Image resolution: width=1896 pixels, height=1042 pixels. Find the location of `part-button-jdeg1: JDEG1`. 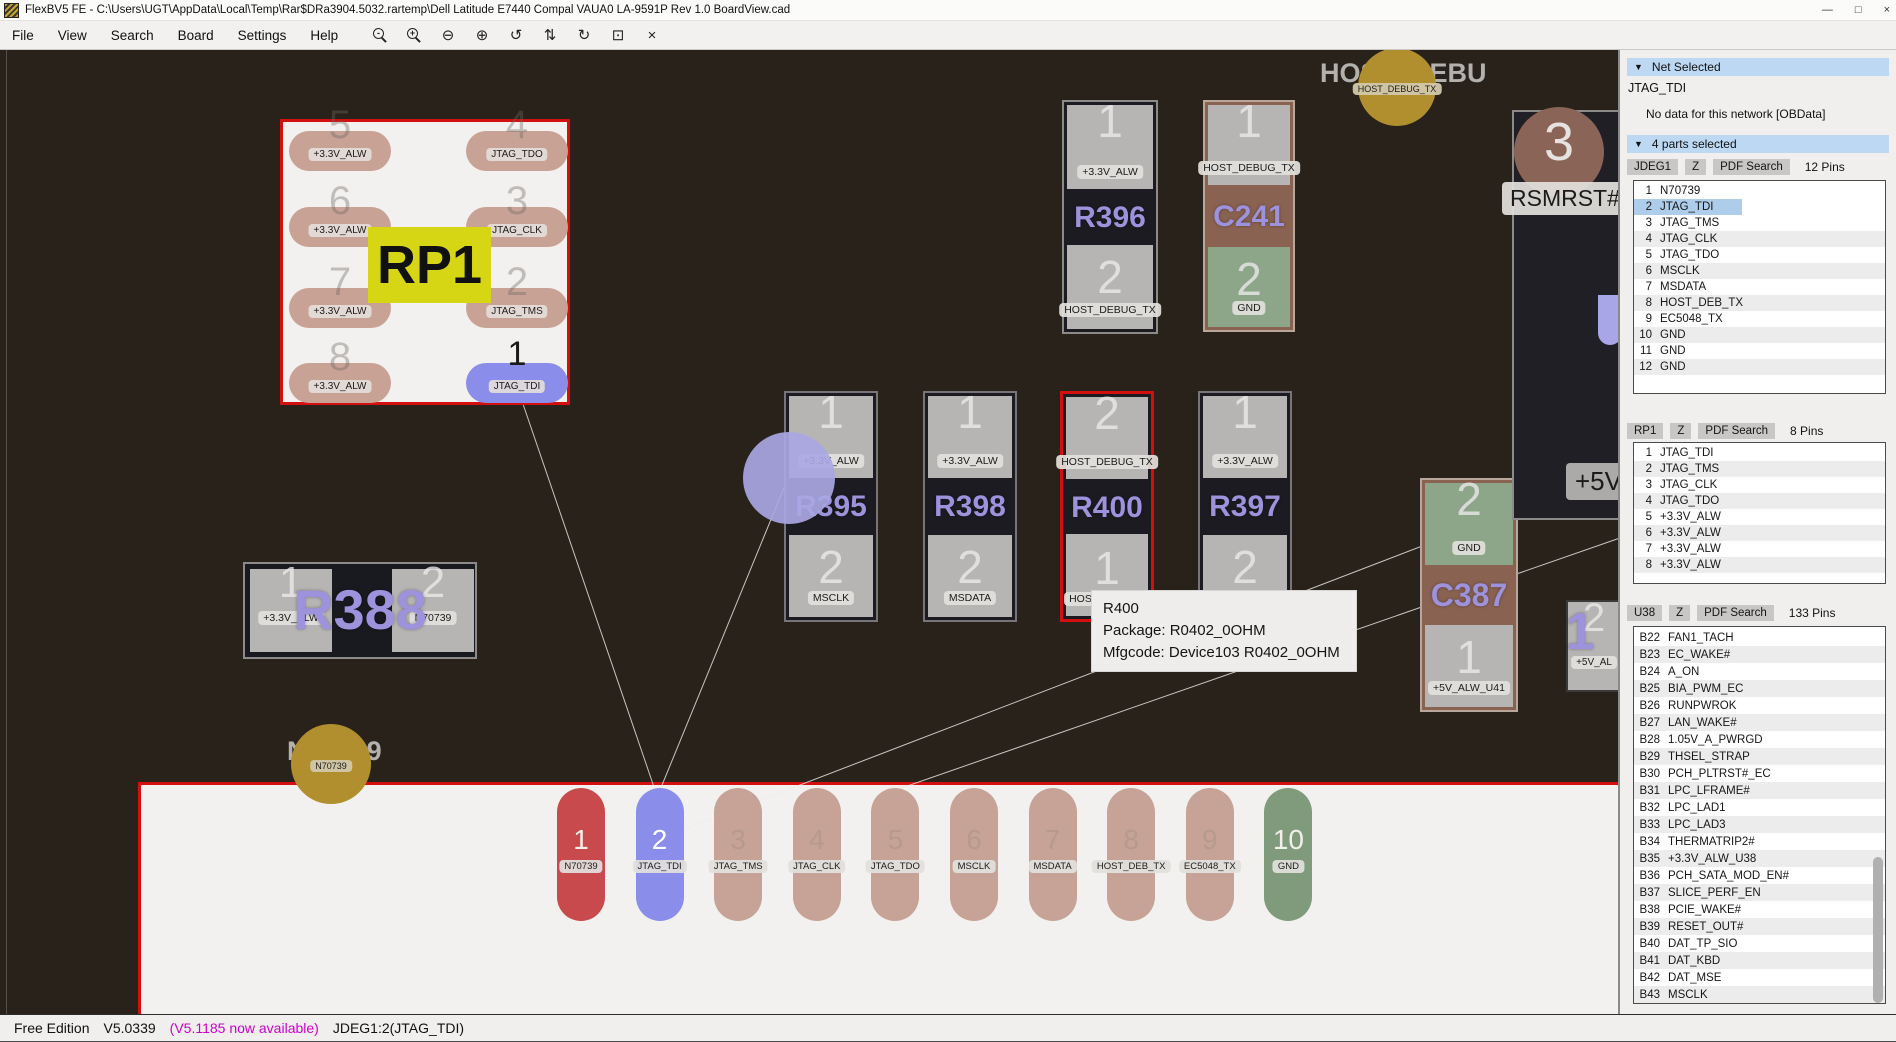

part-button-jdeg1: JDEG1 is located at coordinates (1653, 167).